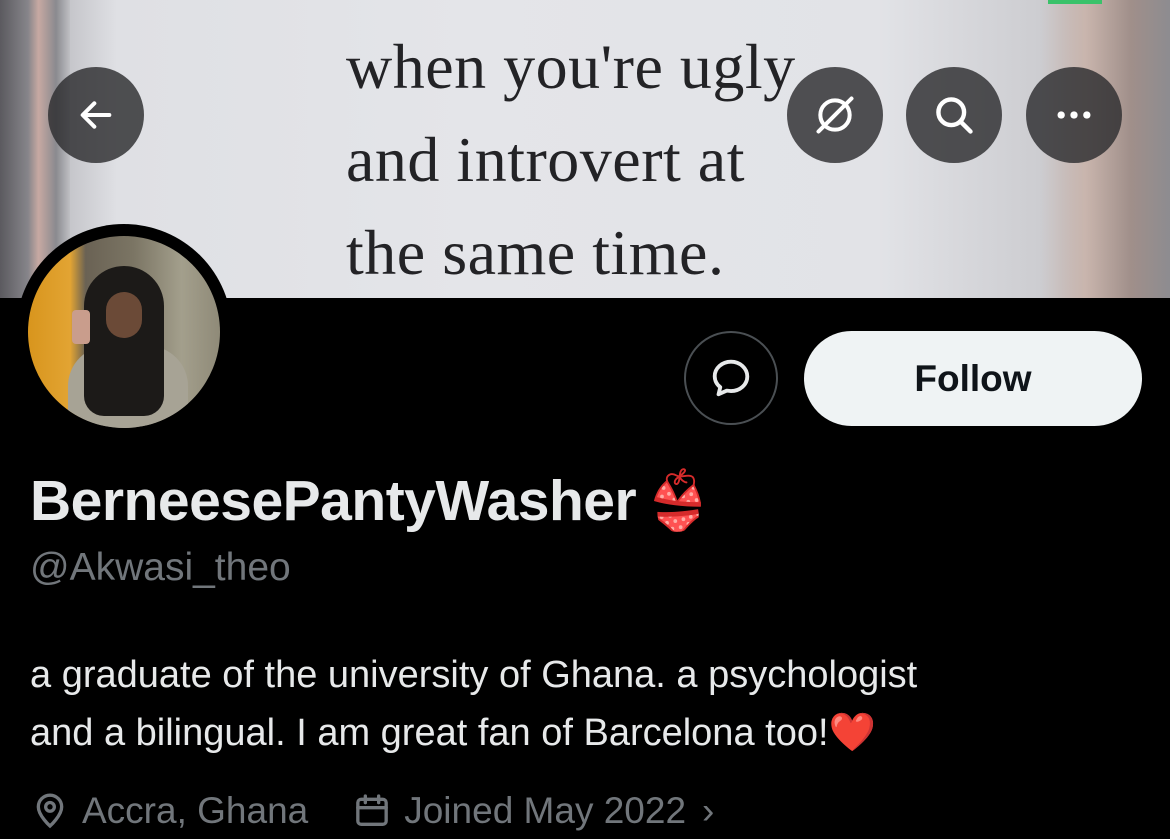  What do you see at coordinates (333, 500) in the screenshot?
I see `display-name-text: BerneesePantyWasher` at bounding box center [333, 500].